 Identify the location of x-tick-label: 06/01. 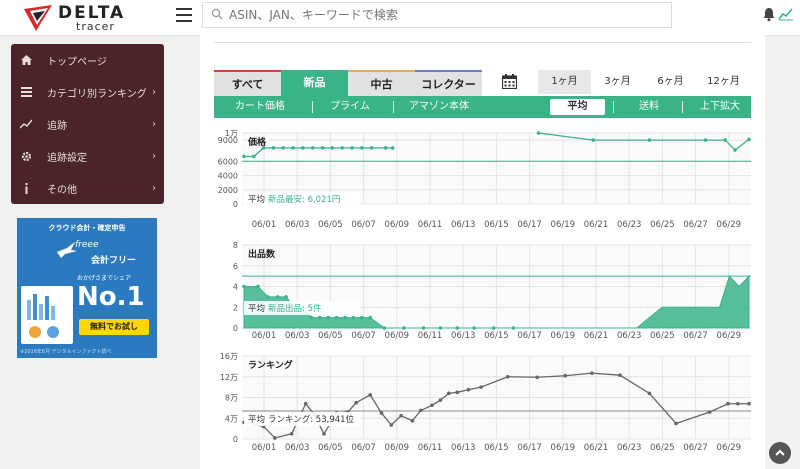
(264, 225).